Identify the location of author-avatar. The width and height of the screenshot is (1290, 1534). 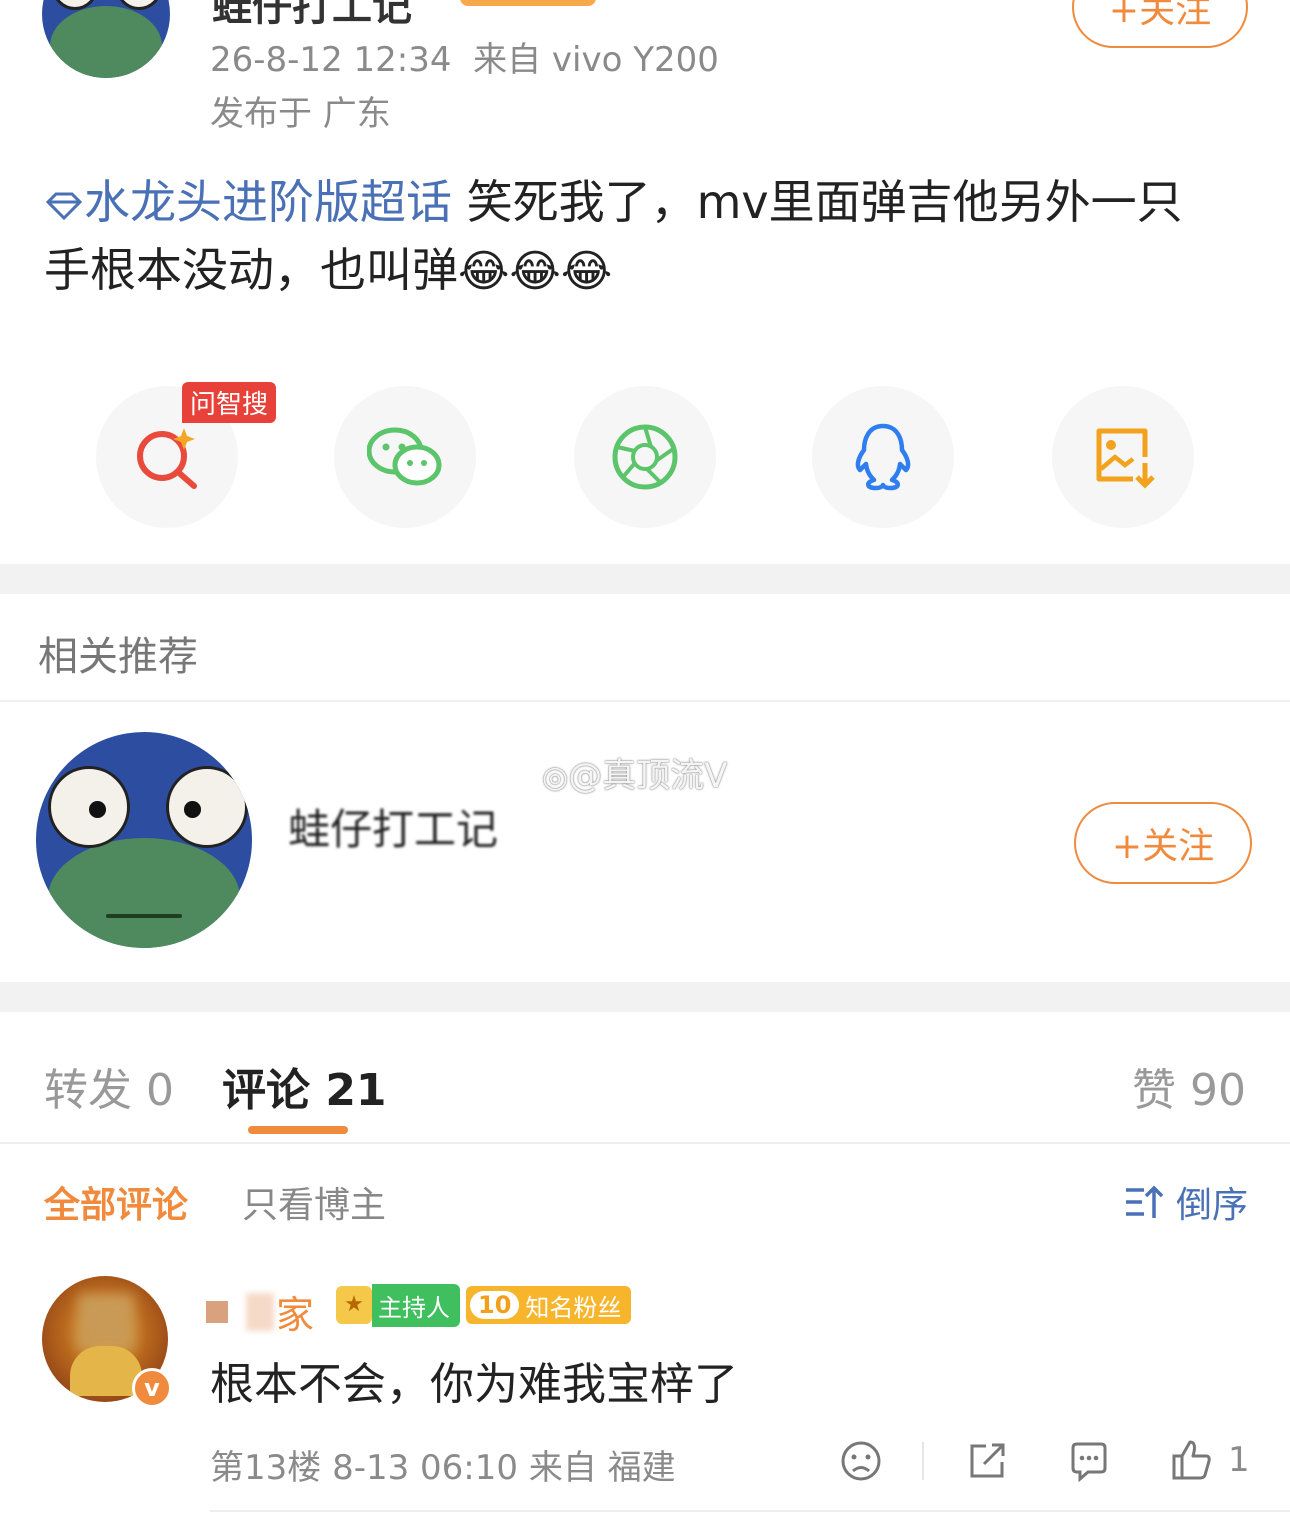
(106, 39).